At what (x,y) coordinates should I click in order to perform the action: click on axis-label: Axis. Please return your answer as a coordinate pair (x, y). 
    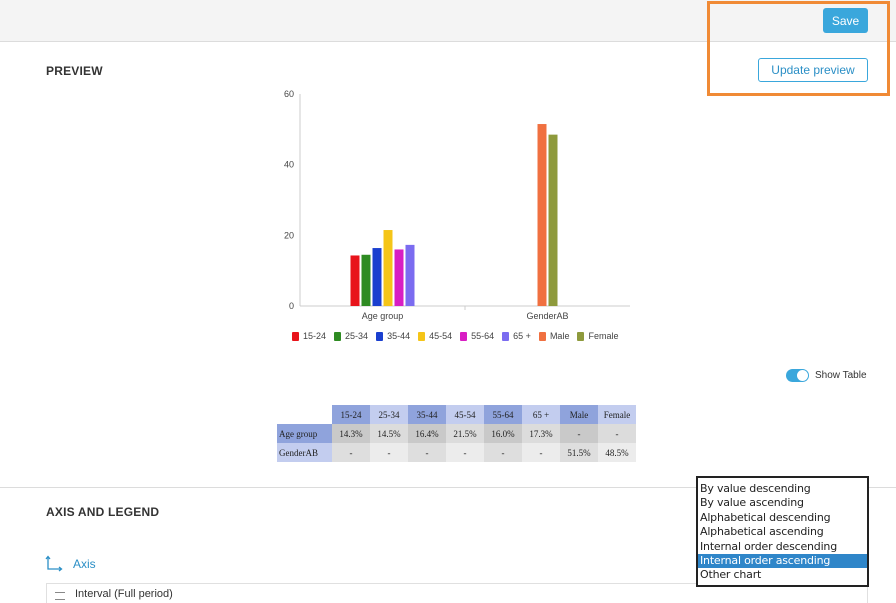
    Looking at the image, I should click on (84, 564).